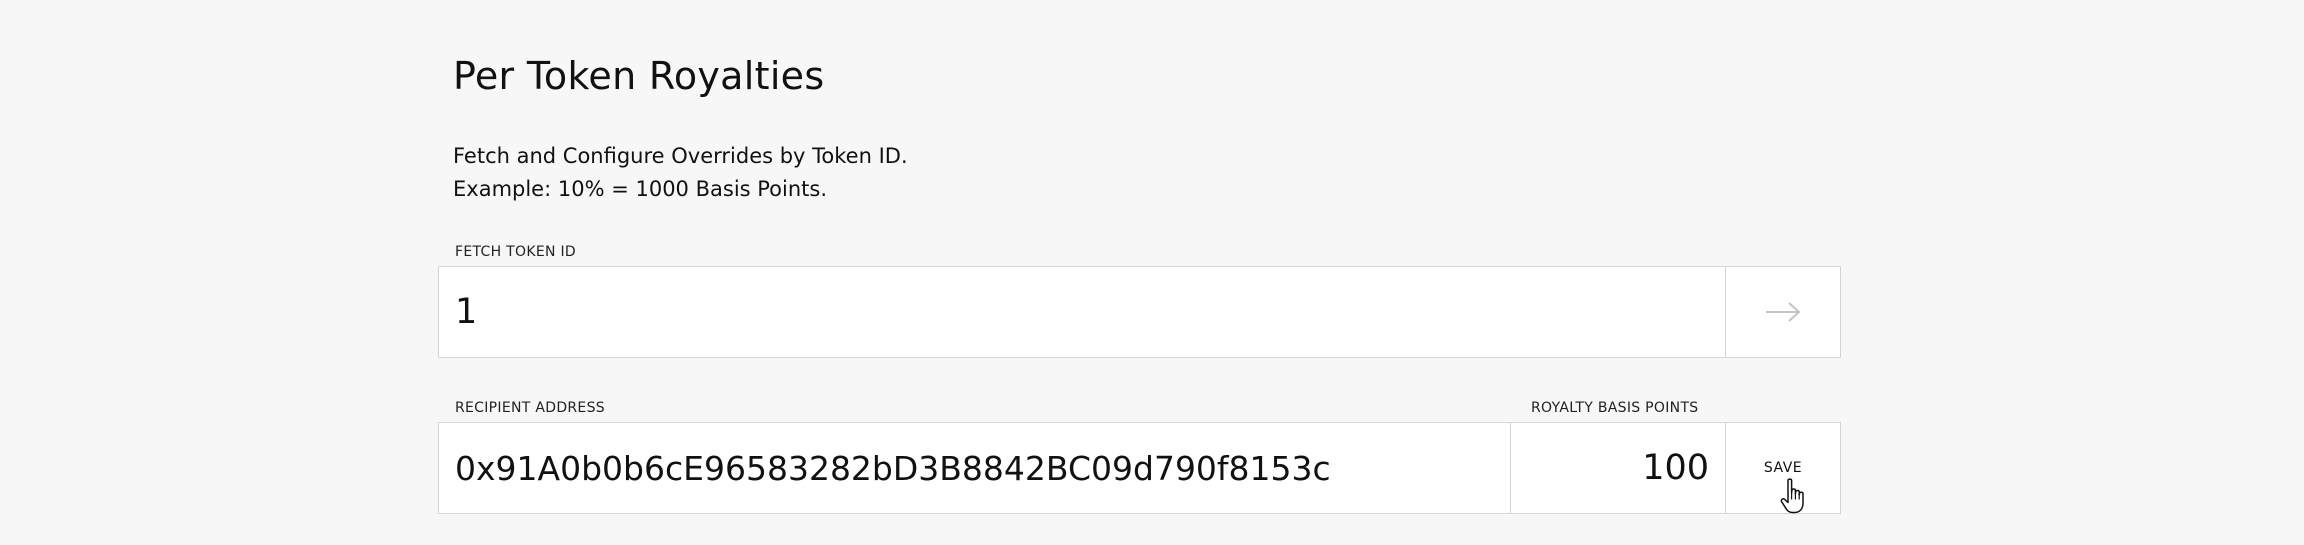 This screenshot has width=2304, height=545. Describe the element at coordinates (639, 76) in the screenshot. I see `page-title: Per Token Royalties` at that location.